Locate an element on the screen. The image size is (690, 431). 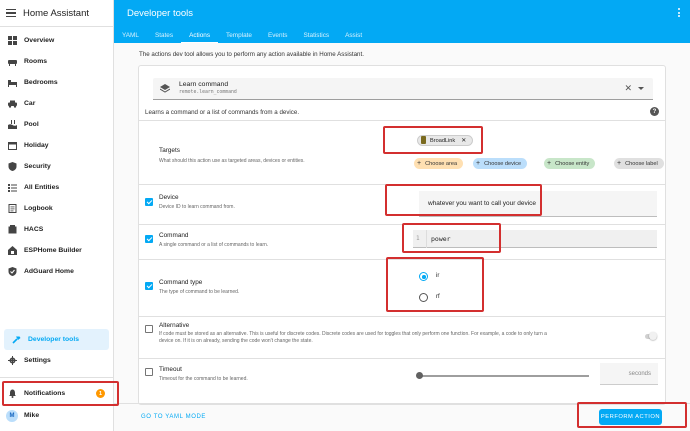
action-id: remote.learn_command is located at coordinates (208, 92).